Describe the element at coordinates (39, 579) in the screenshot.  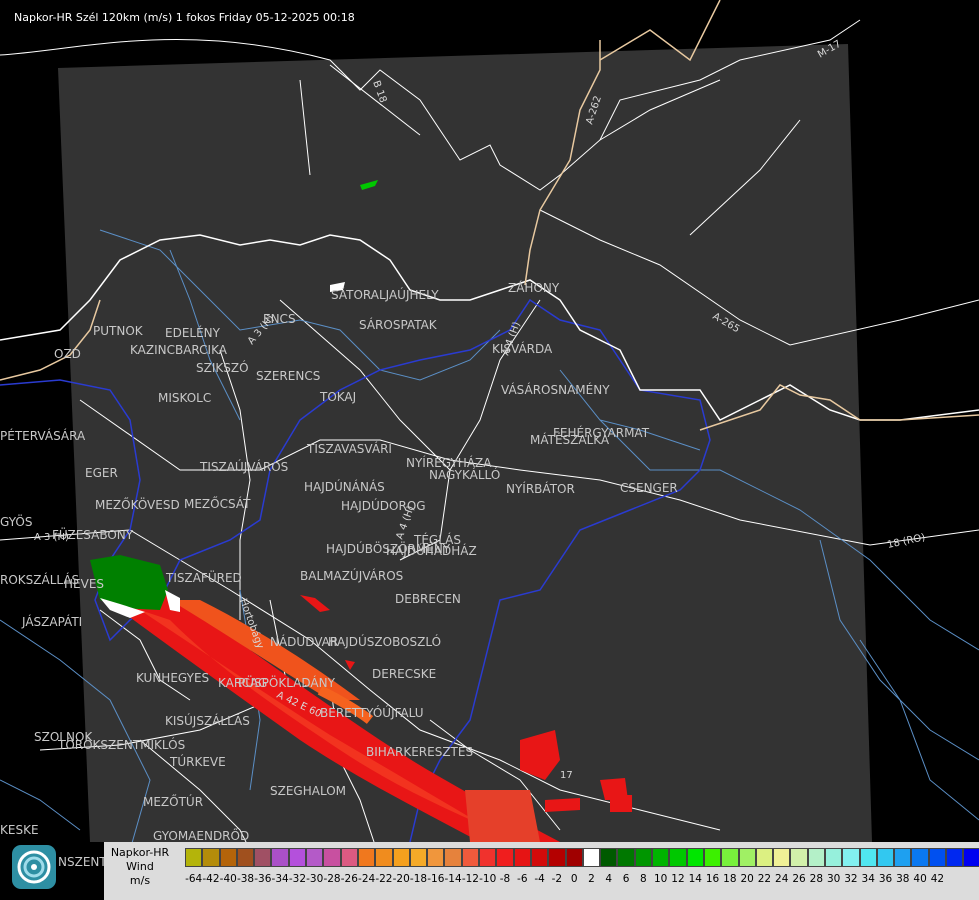
I see `city-label: ROKSZÁLLÁS` at that location.